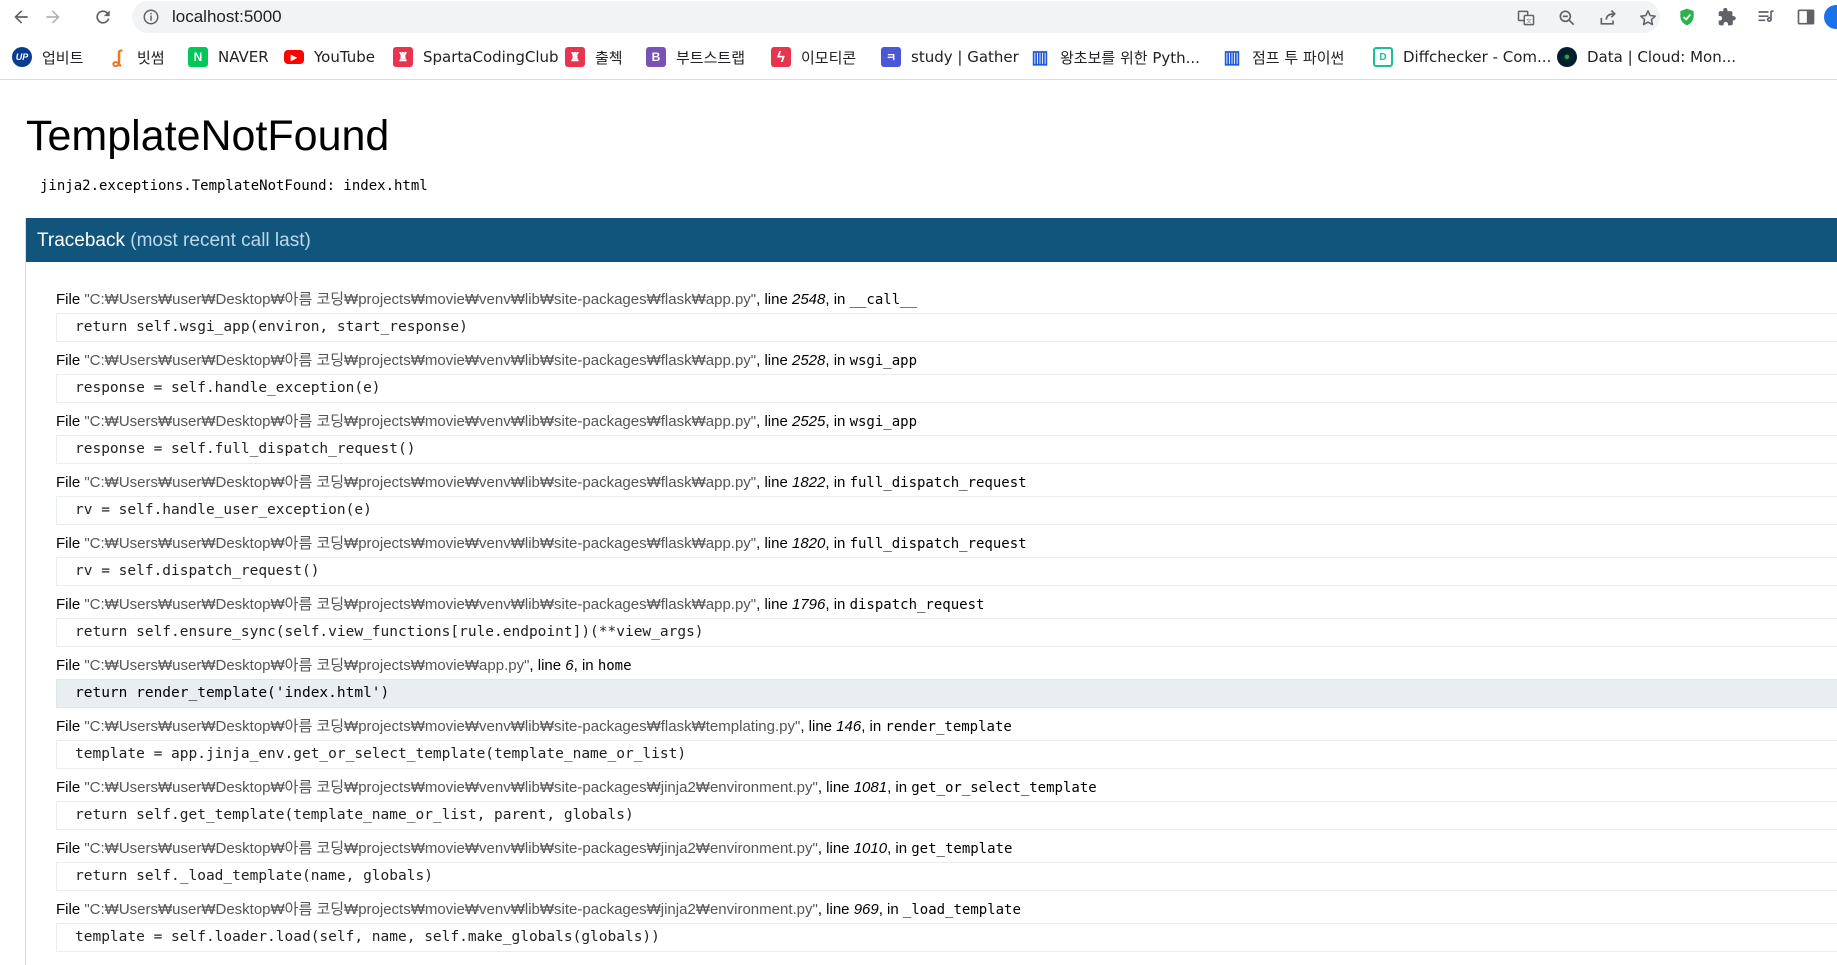  Describe the element at coordinates (329, 57) in the screenshot. I see `bookmark-youtube: ▶ YouTube` at that location.